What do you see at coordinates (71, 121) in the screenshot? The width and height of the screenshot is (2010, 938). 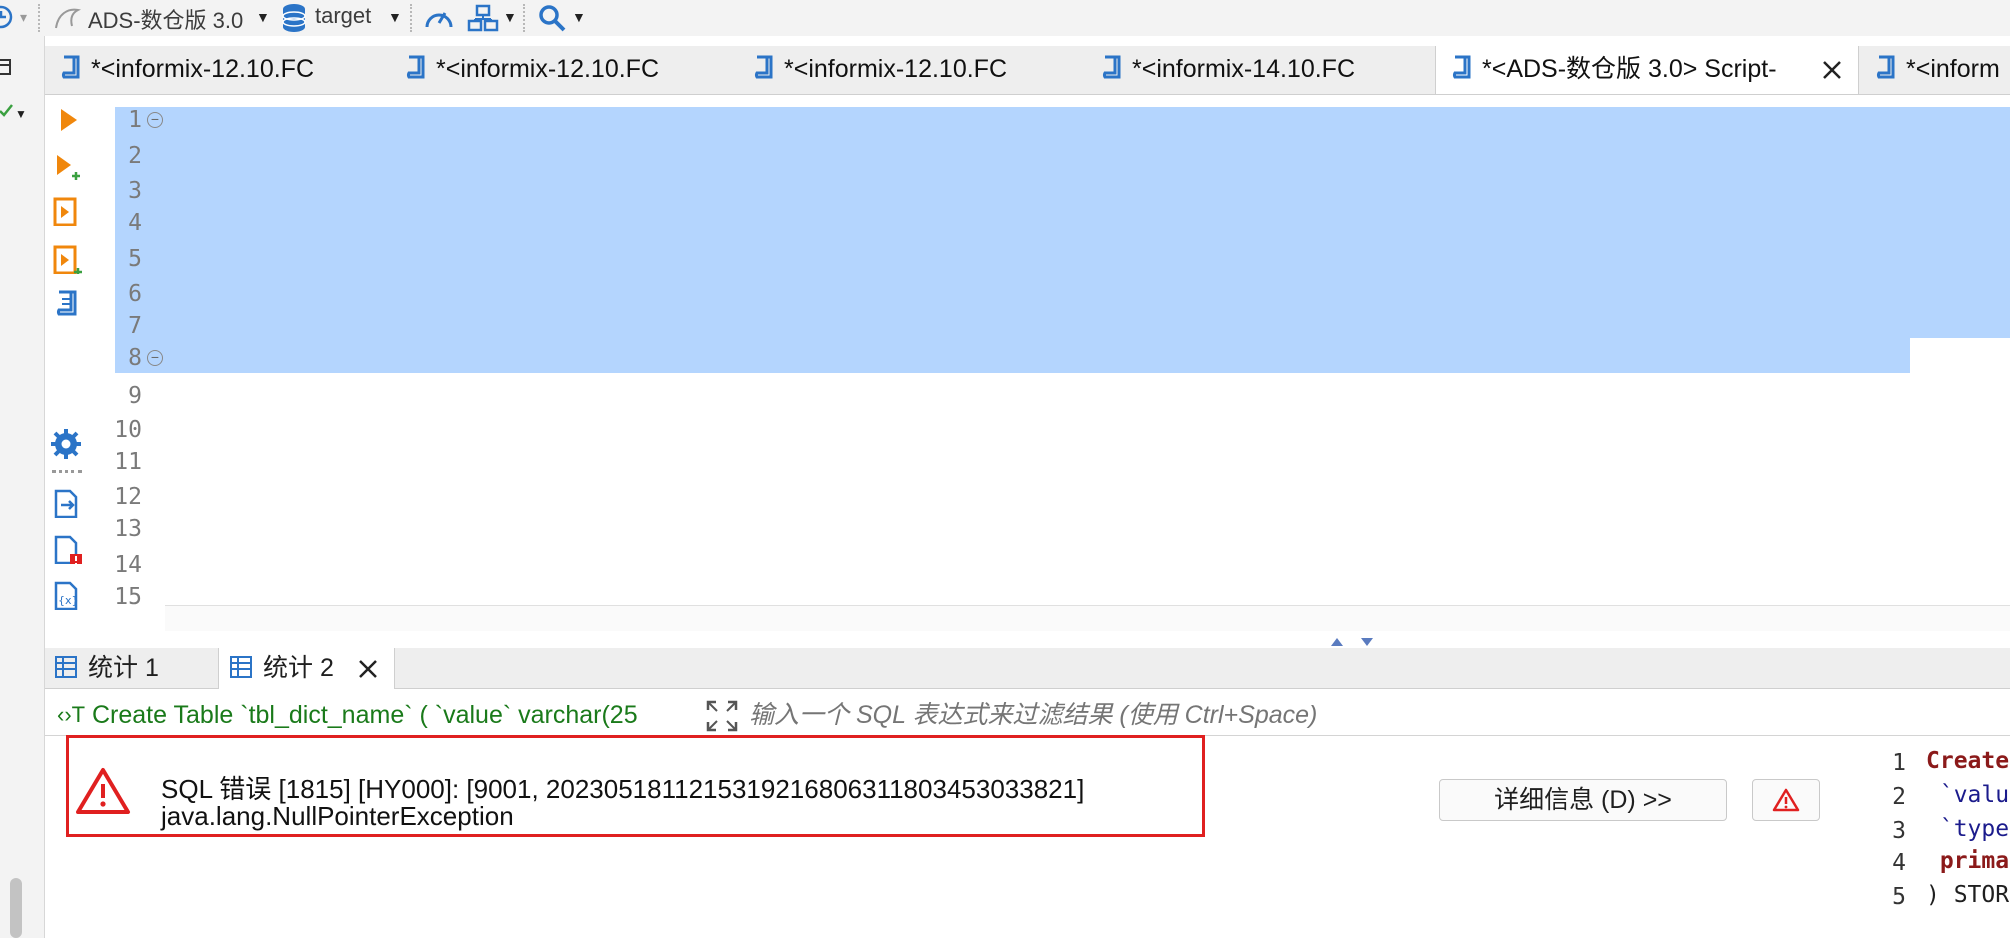 I see `execute-statement-icon` at bounding box center [71, 121].